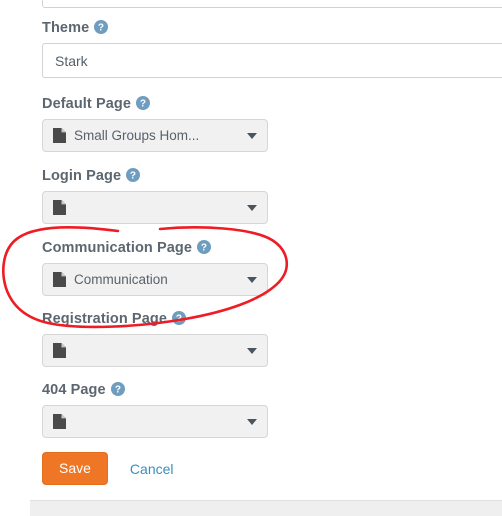  I want to click on field-label-communication-page-text: Communication Page, so click(117, 248).